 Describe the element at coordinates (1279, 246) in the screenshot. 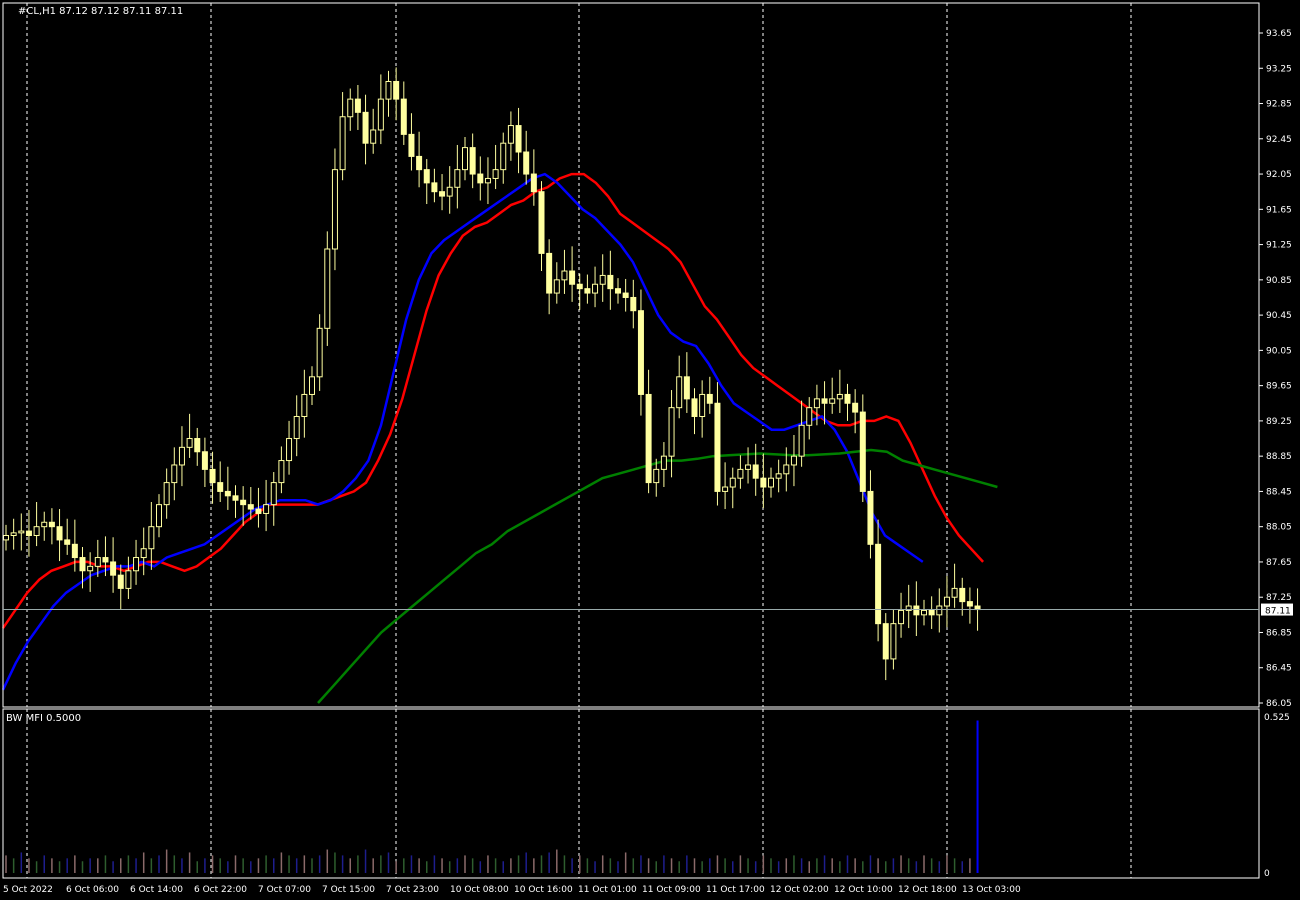

I see `price-tick-label: 91.25` at that location.